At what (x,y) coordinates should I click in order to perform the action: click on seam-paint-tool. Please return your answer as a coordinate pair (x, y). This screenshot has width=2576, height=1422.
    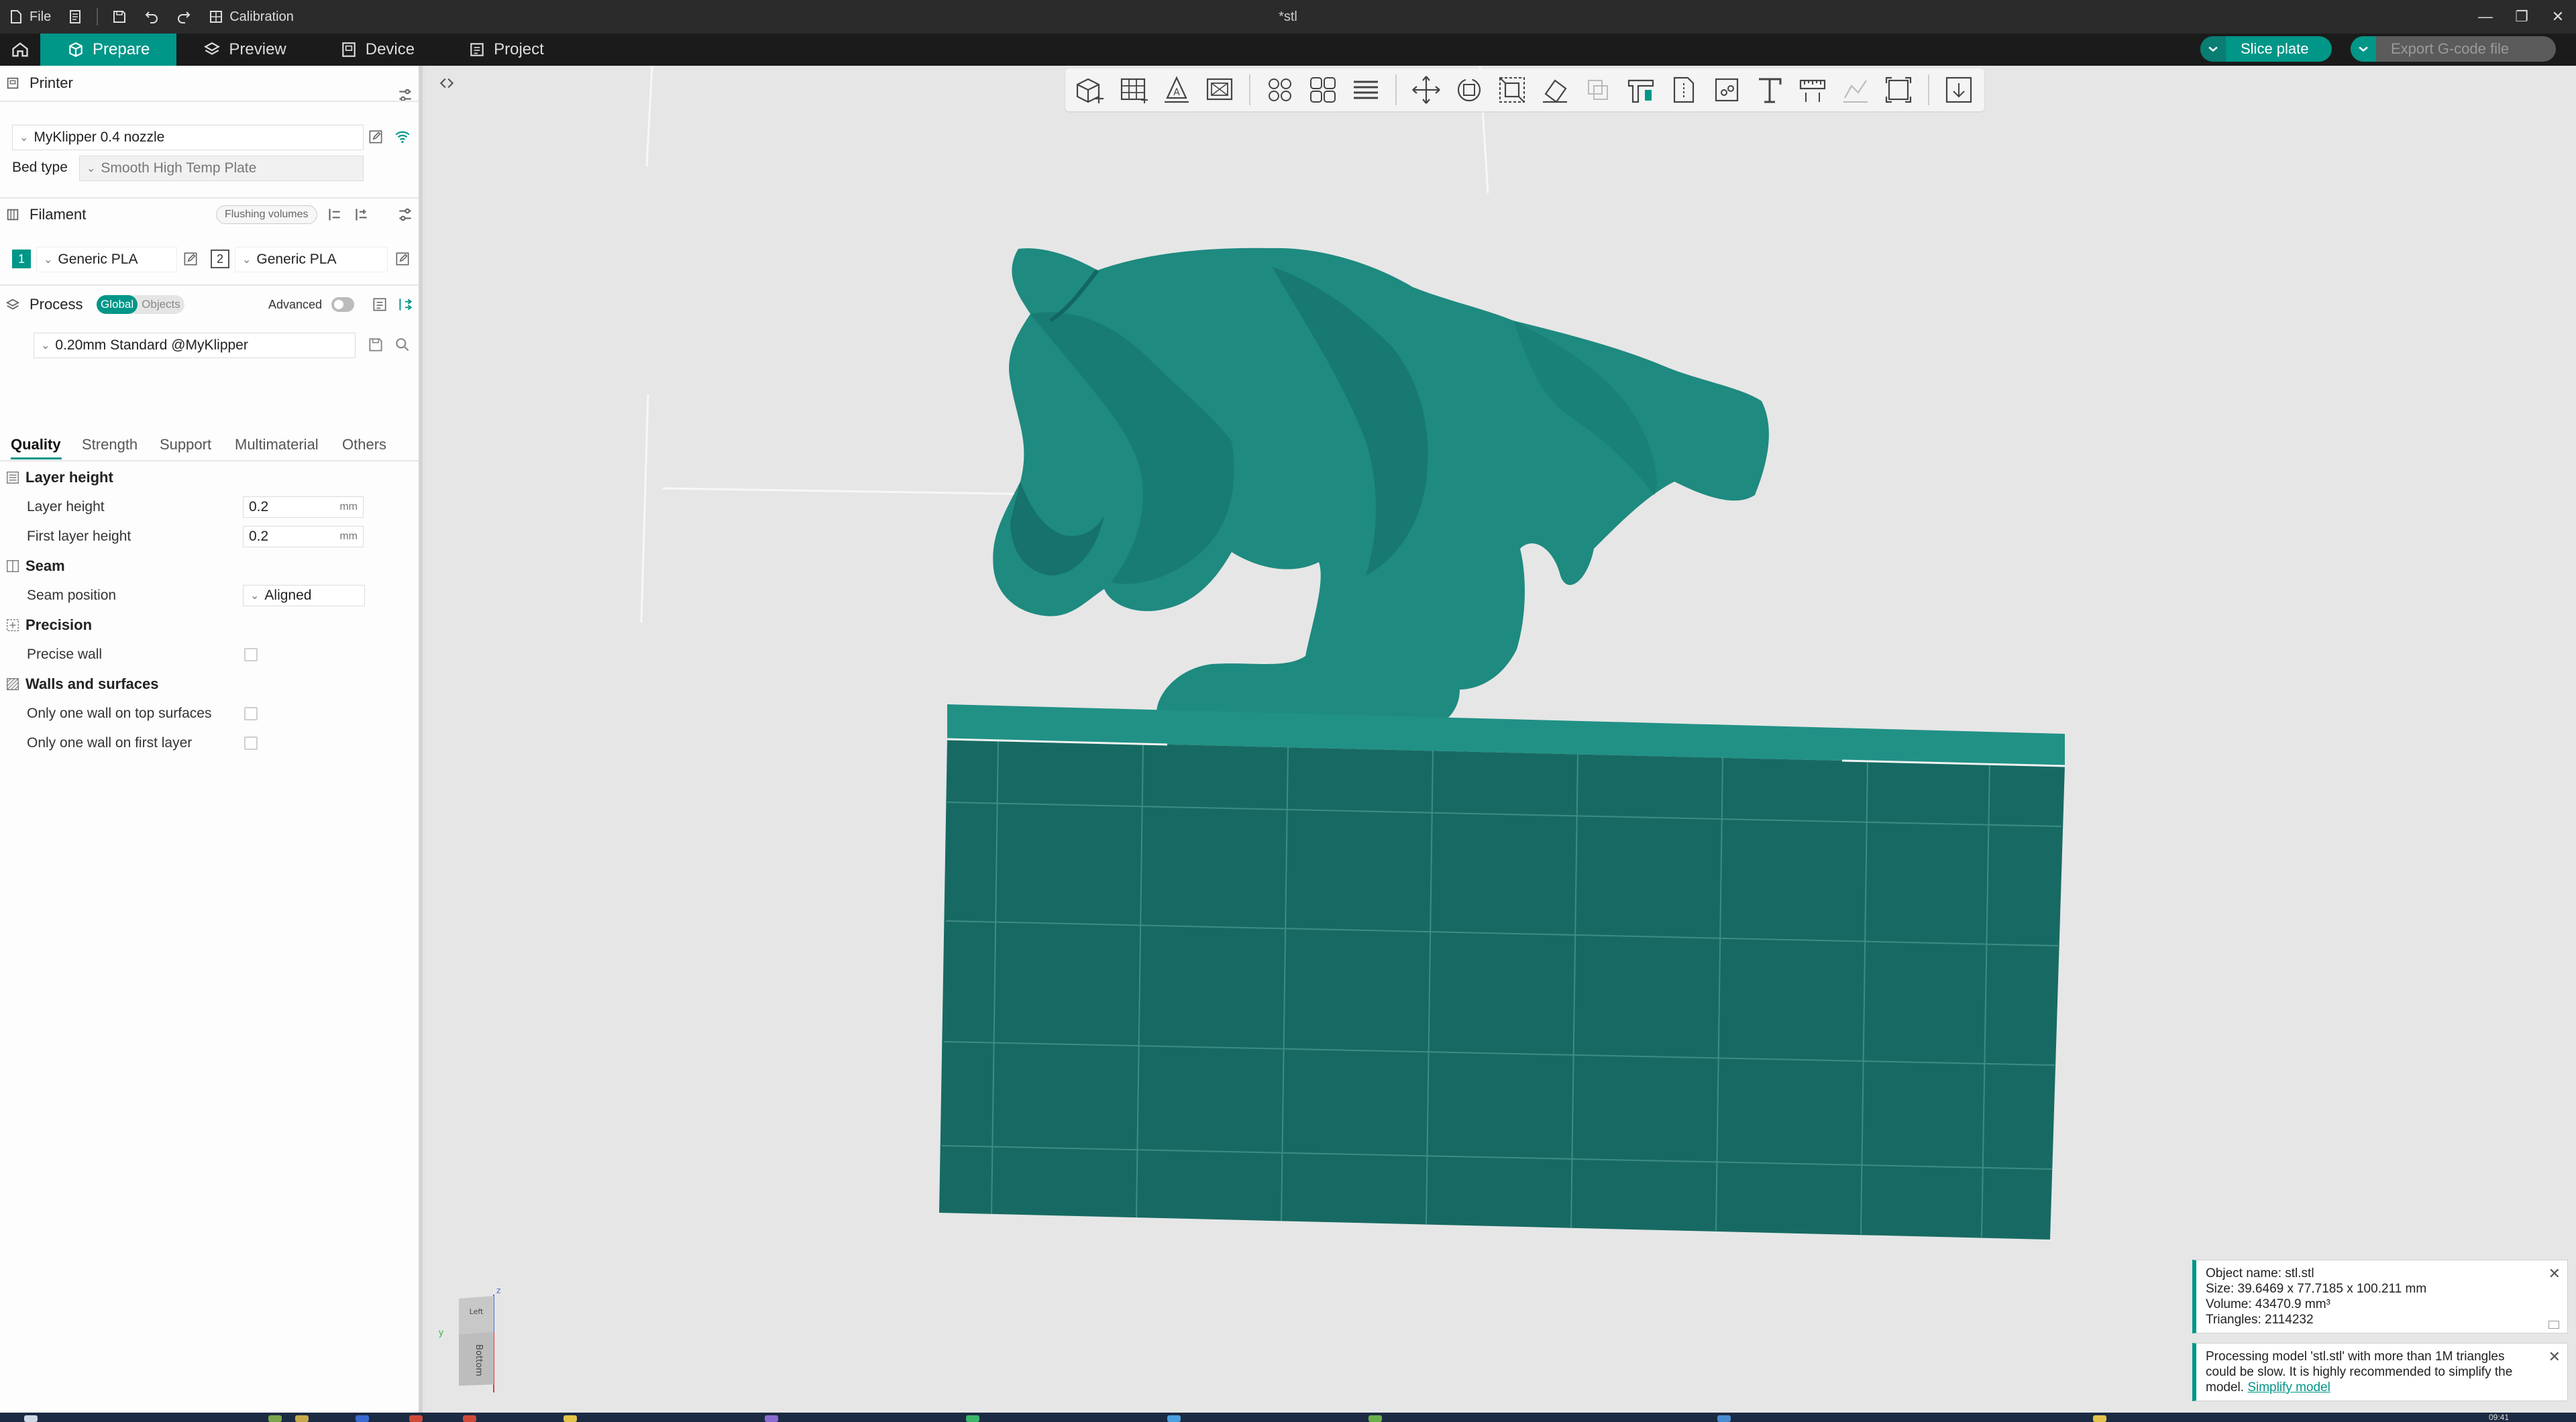
    Looking at the image, I should click on (1683, 90).